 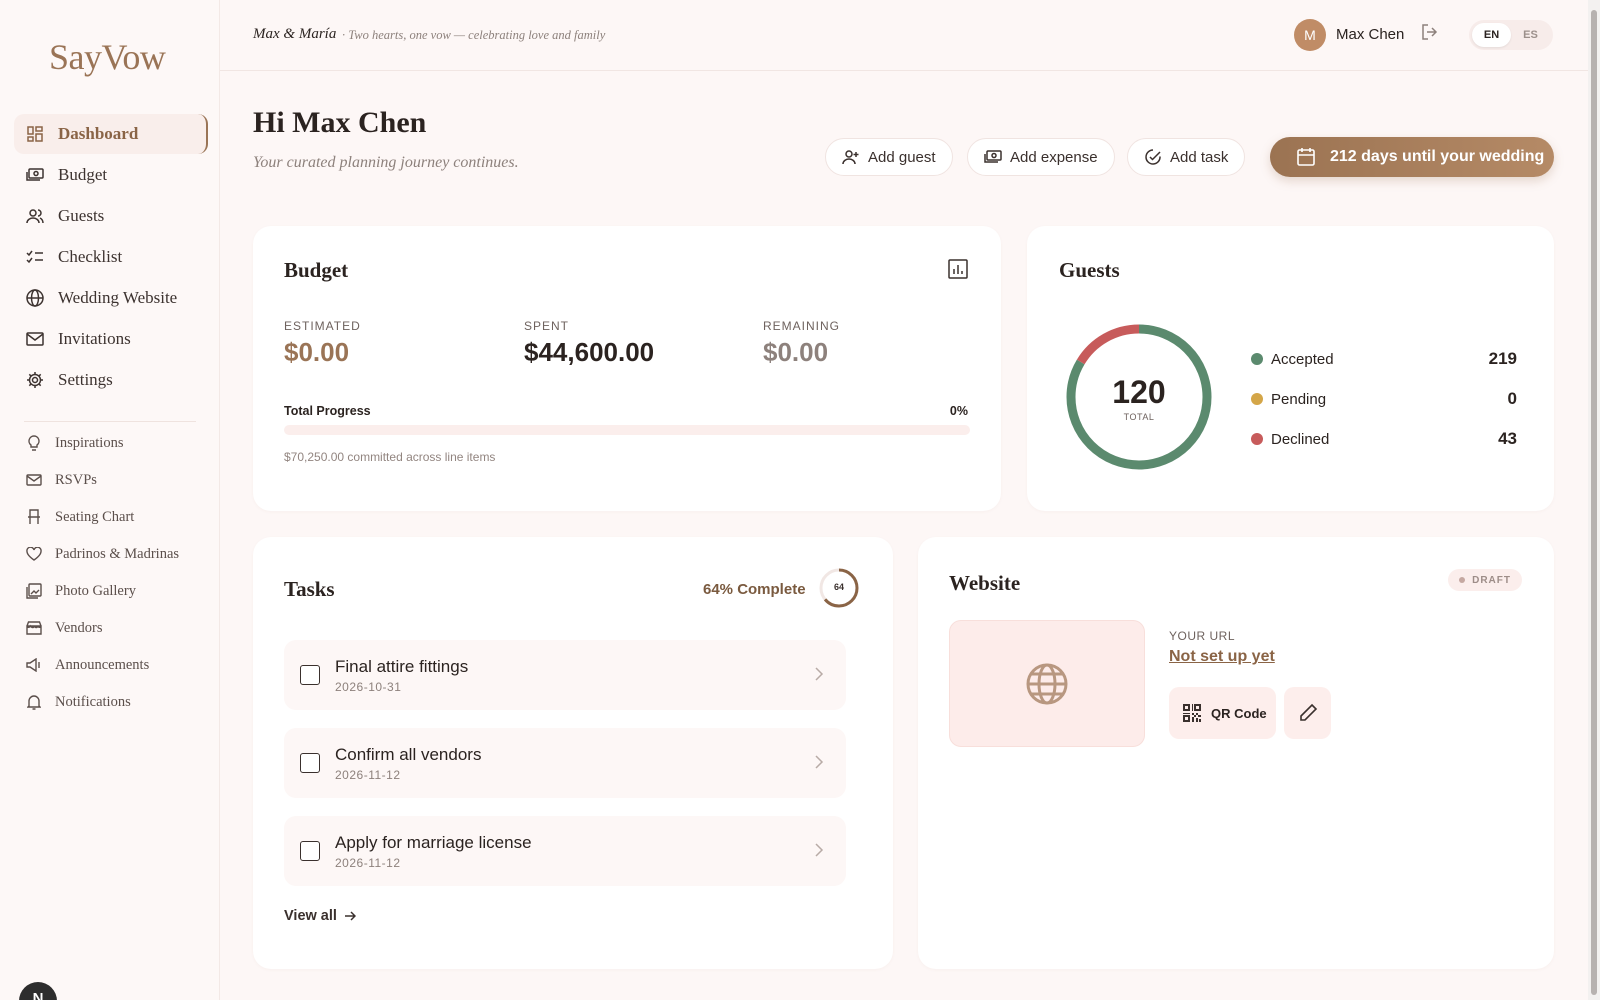 I want to click on language-toggle: EN ES, so click(x=1511, y=35).